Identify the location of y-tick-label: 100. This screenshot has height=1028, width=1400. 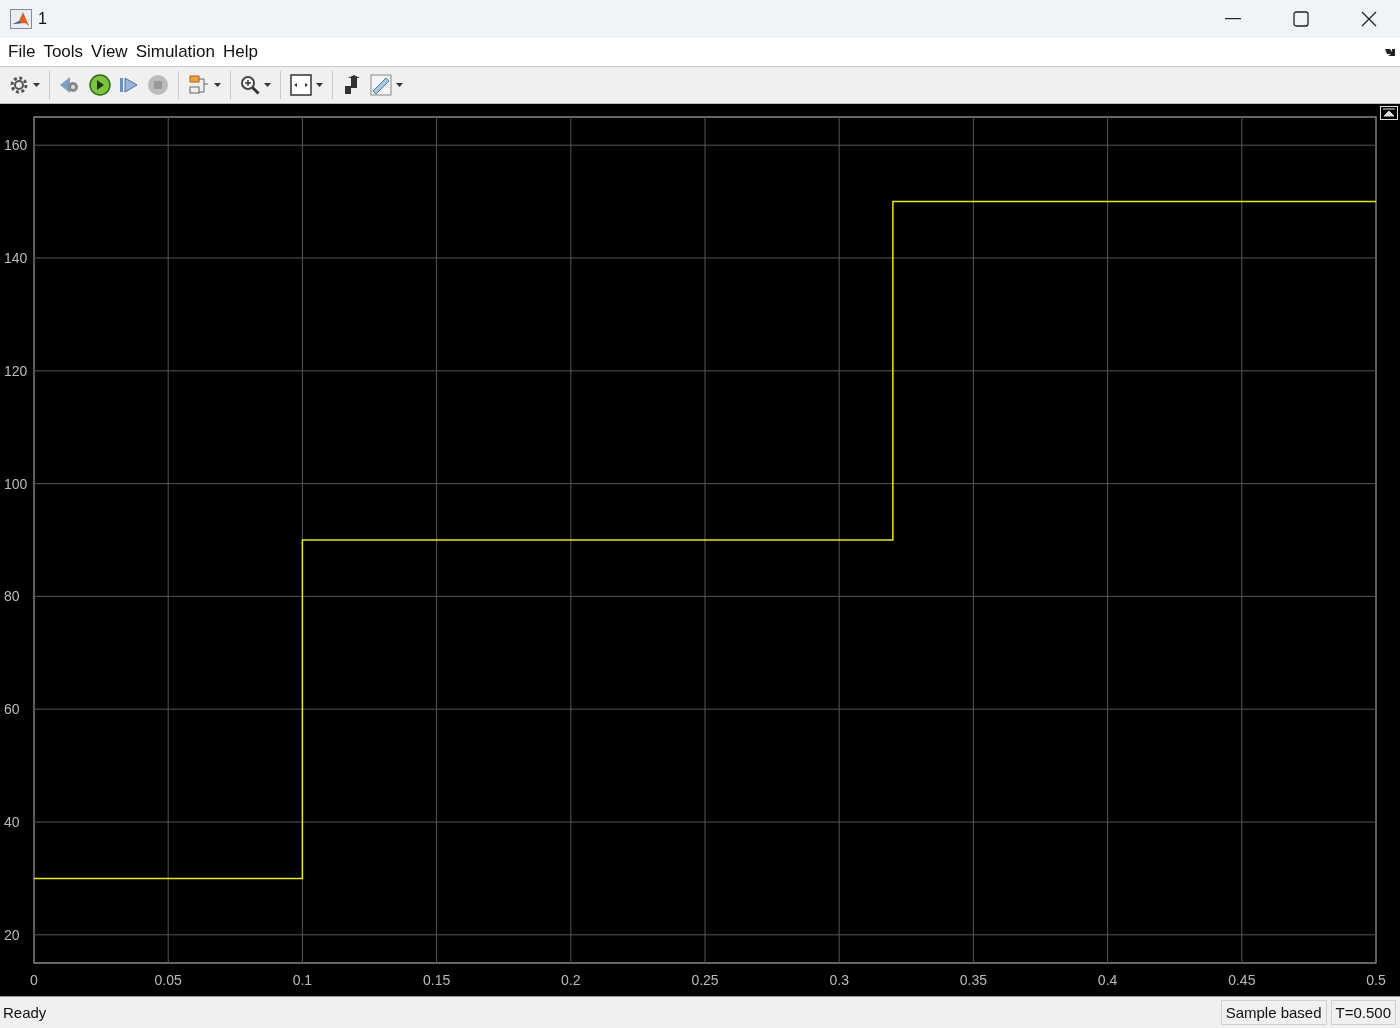
(16, 483).